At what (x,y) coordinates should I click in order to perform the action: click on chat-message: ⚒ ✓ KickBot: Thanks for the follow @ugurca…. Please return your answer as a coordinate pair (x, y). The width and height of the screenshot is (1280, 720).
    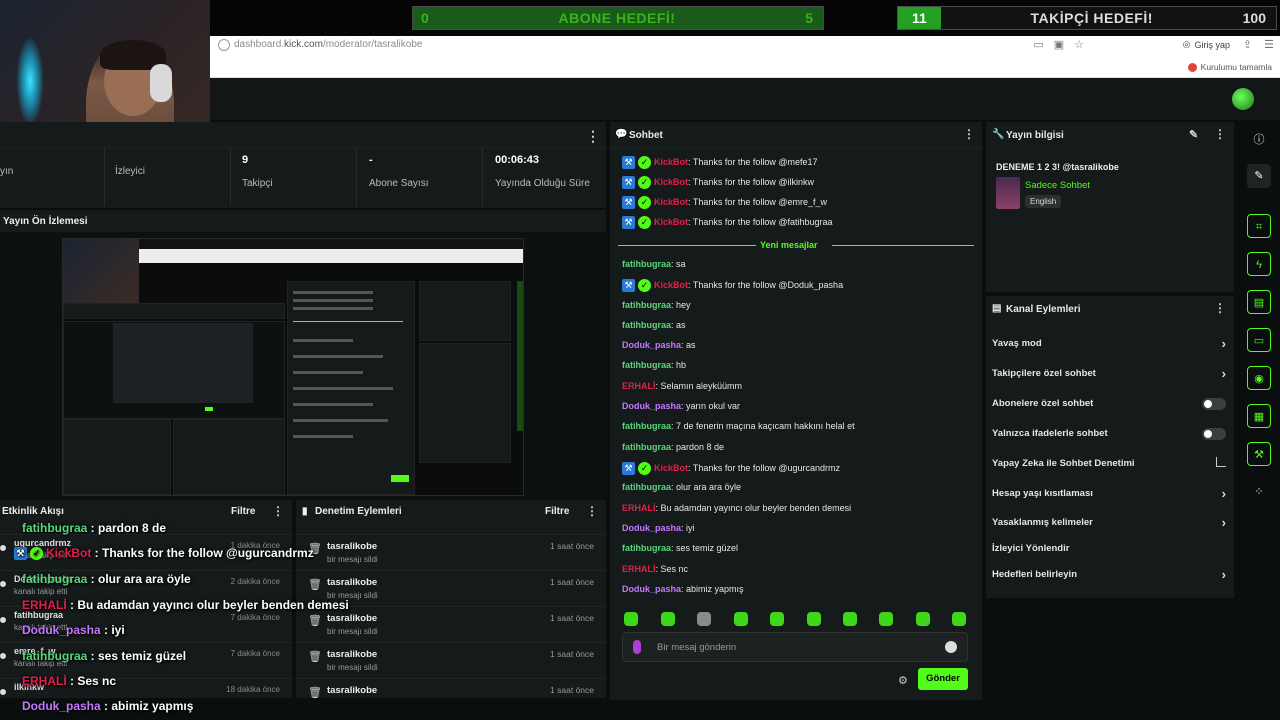
    Looking at the image, I should click on (731, 468).